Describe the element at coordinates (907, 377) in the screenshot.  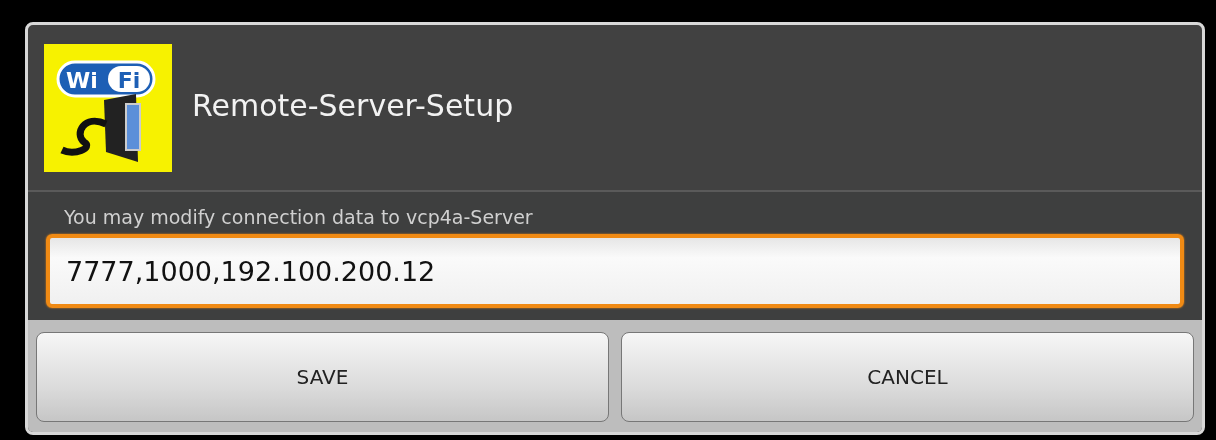
I see `cancel-button: CANCEL` at that location.